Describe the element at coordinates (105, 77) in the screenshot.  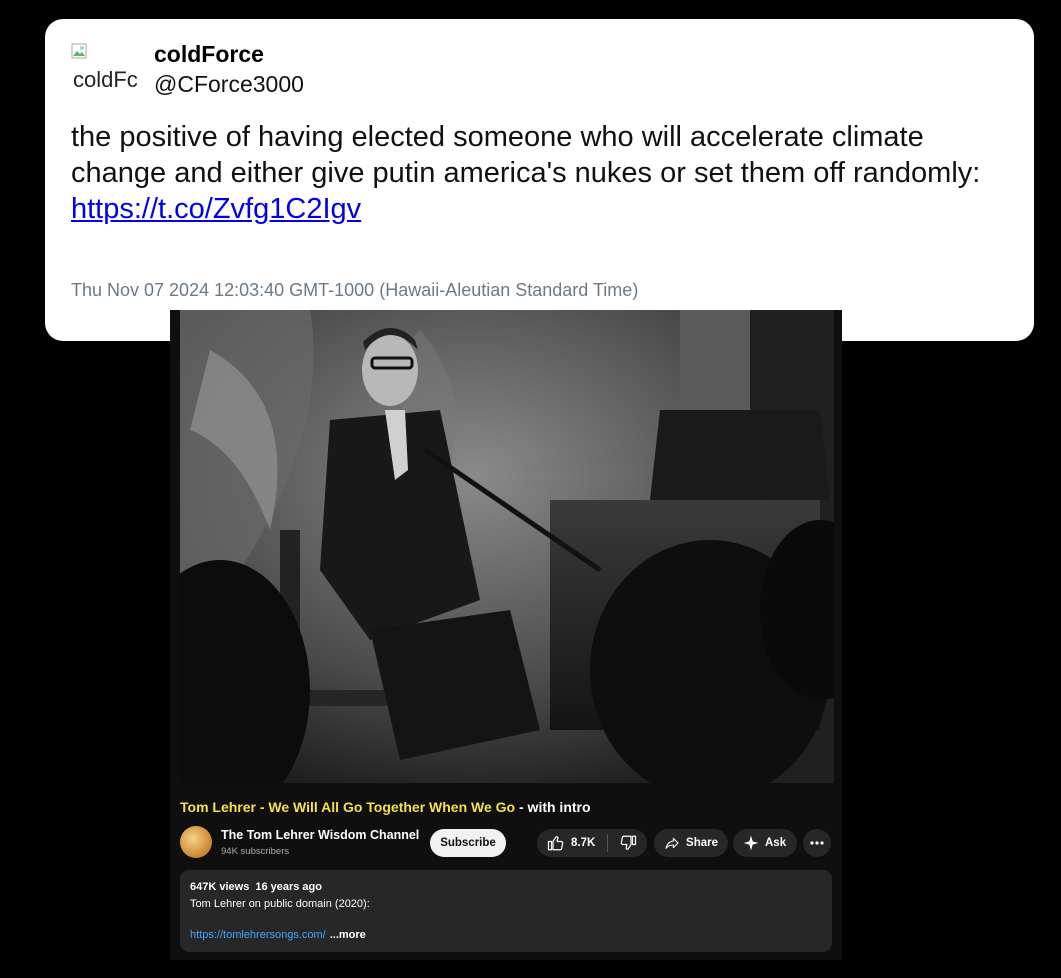
I see `avatar-alt-text: coldFc` at that location.